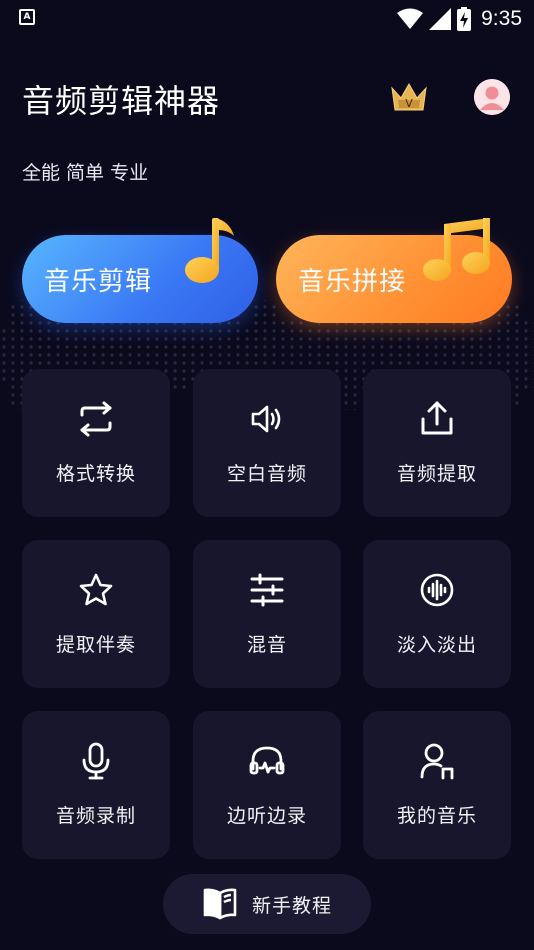 Image resolution: width=534 pixels, height=950 pixels. Describe the element at coordinates (267, 785) in the screenshot. I see `tile-listen-record: 边听边录` at that location.